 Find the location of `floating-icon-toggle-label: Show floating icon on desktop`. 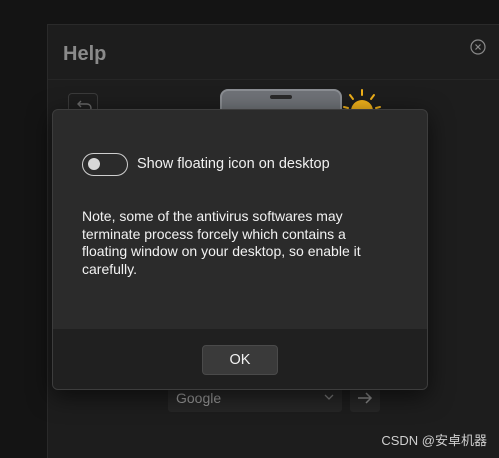

floating-icon-toggle-label: Show floating icon on desktop is located at coordinates (233, 164).